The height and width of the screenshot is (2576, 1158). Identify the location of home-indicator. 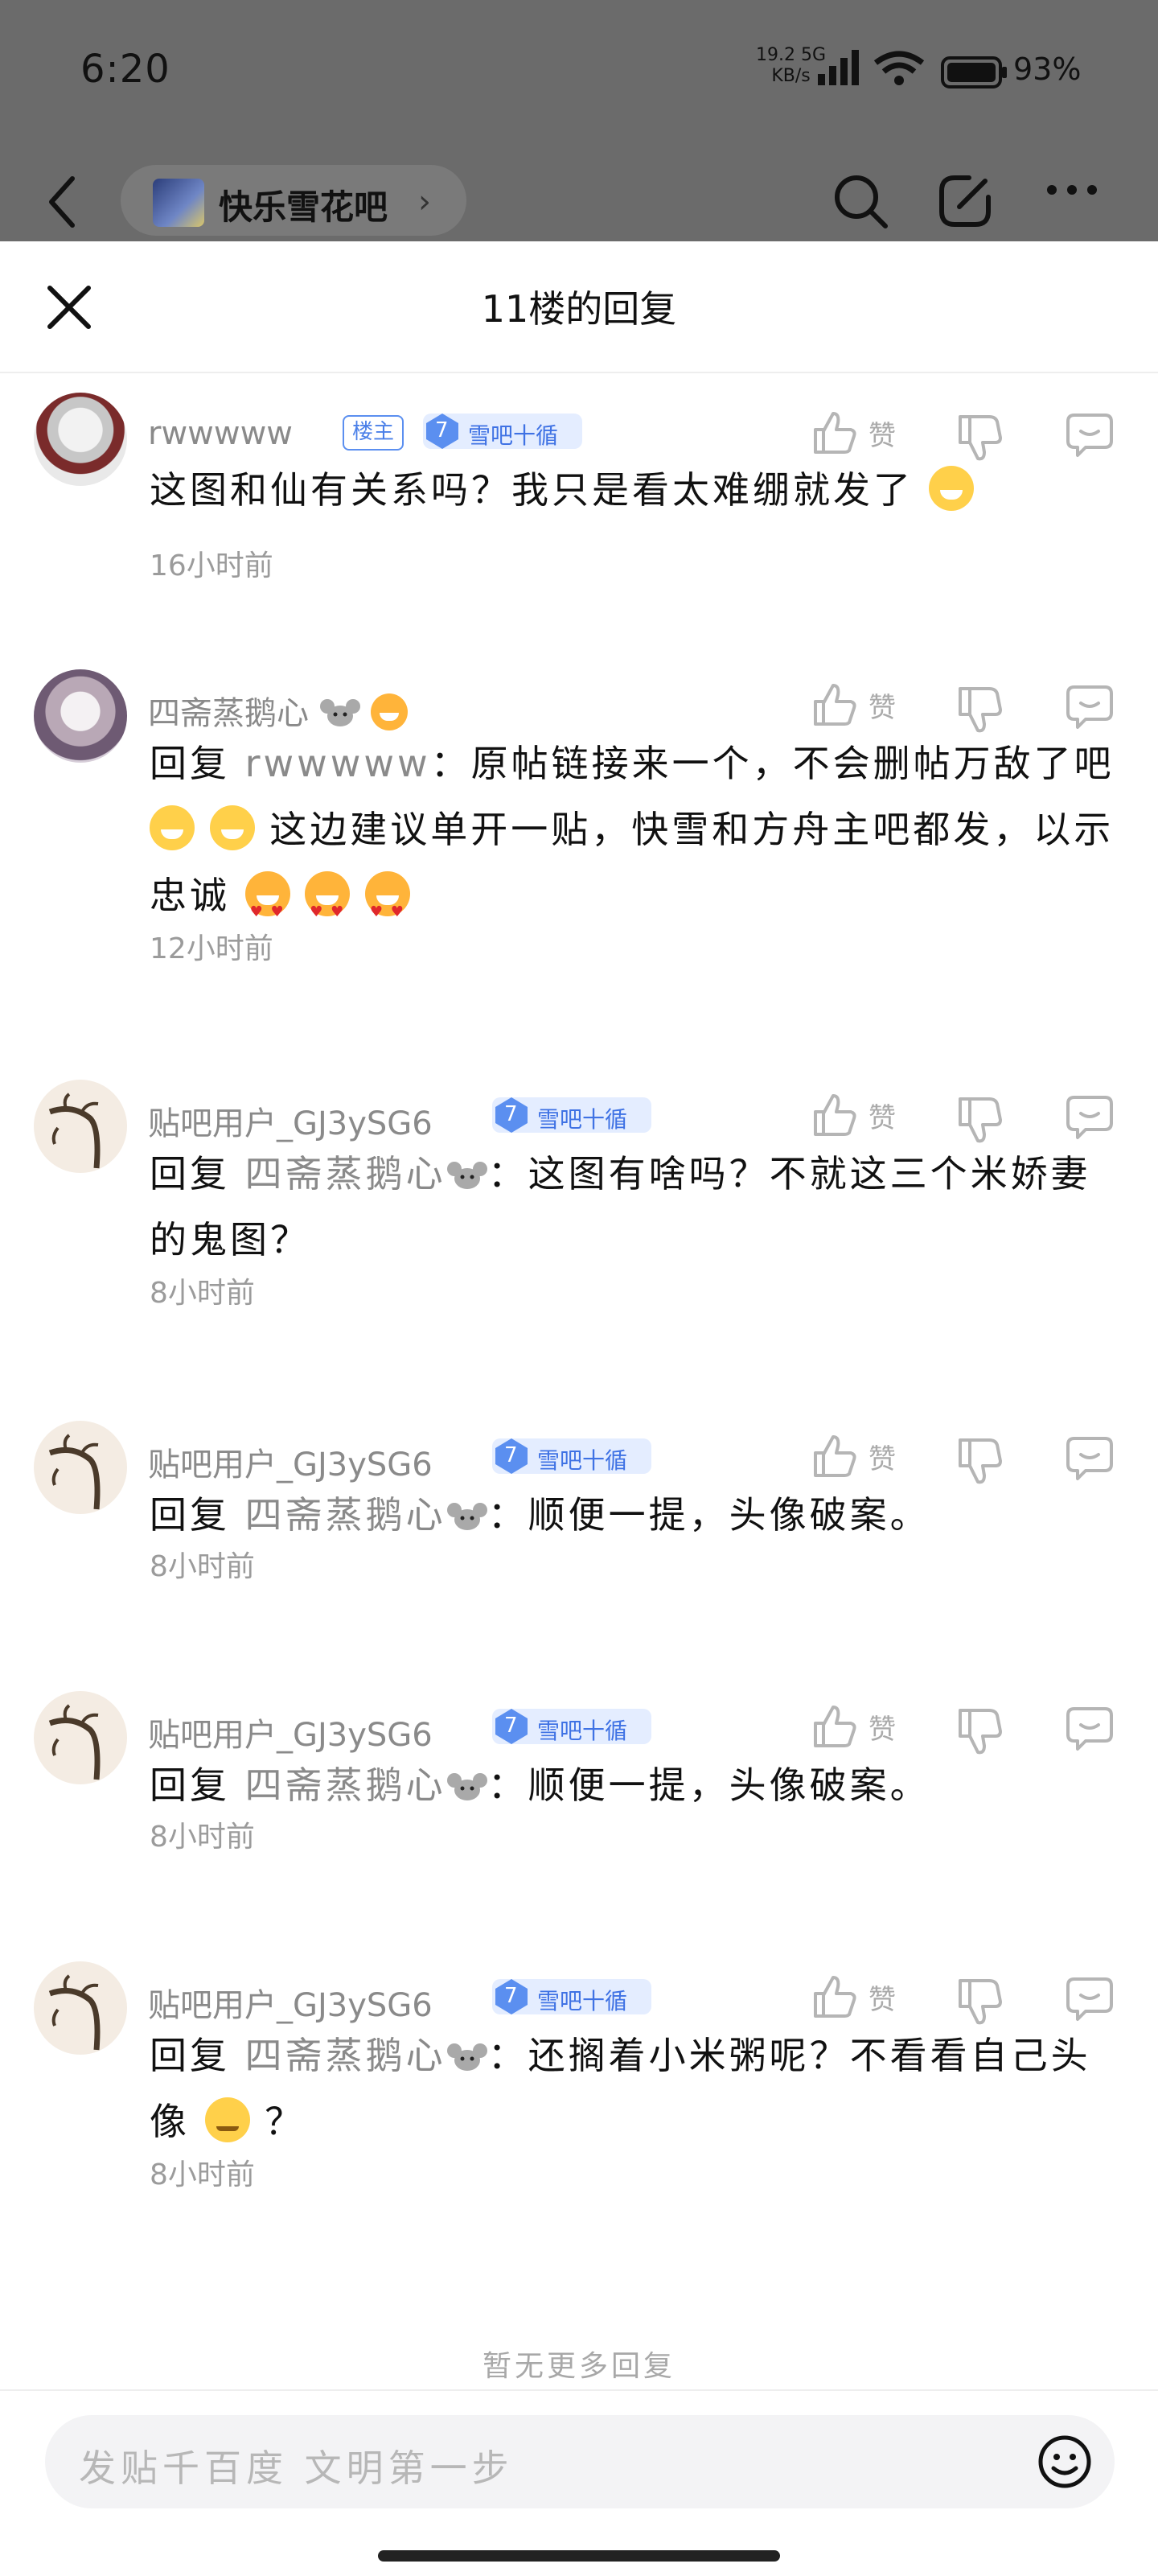
(579, 2556).